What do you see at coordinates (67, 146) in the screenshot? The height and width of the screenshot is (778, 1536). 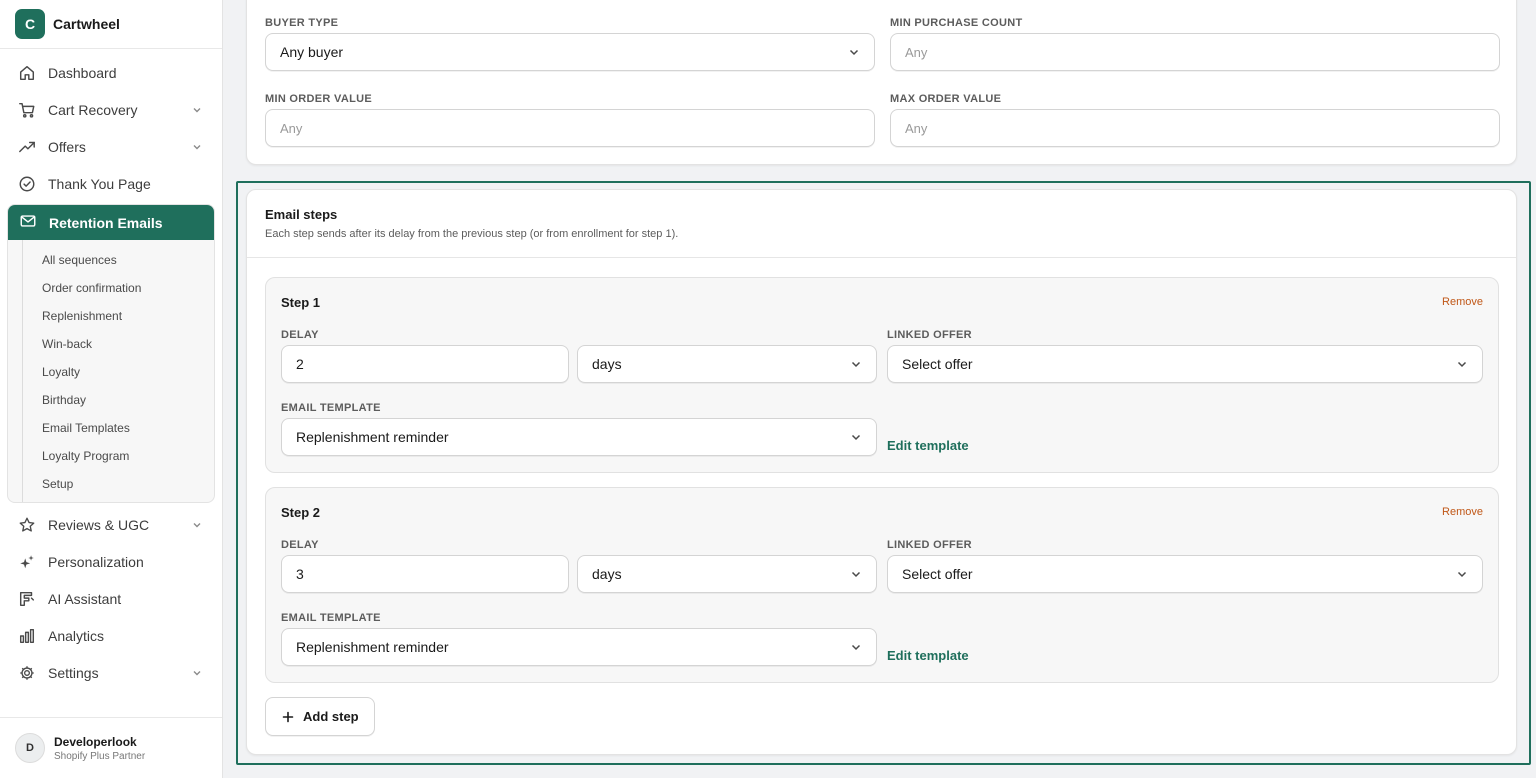 I see `nav-label: Offers` at bounding box center [67, 146].